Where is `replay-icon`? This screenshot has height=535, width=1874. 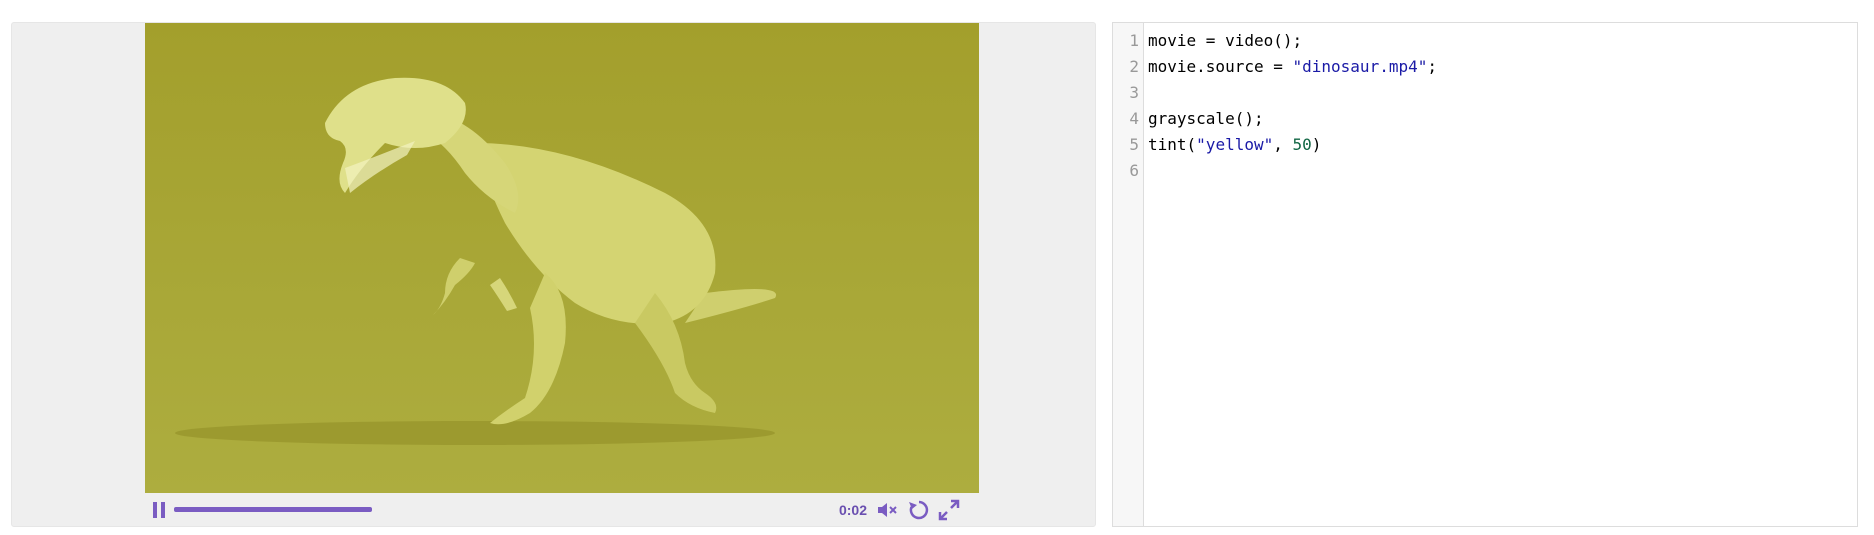 replay-icon is located at coordinates (919, 510).